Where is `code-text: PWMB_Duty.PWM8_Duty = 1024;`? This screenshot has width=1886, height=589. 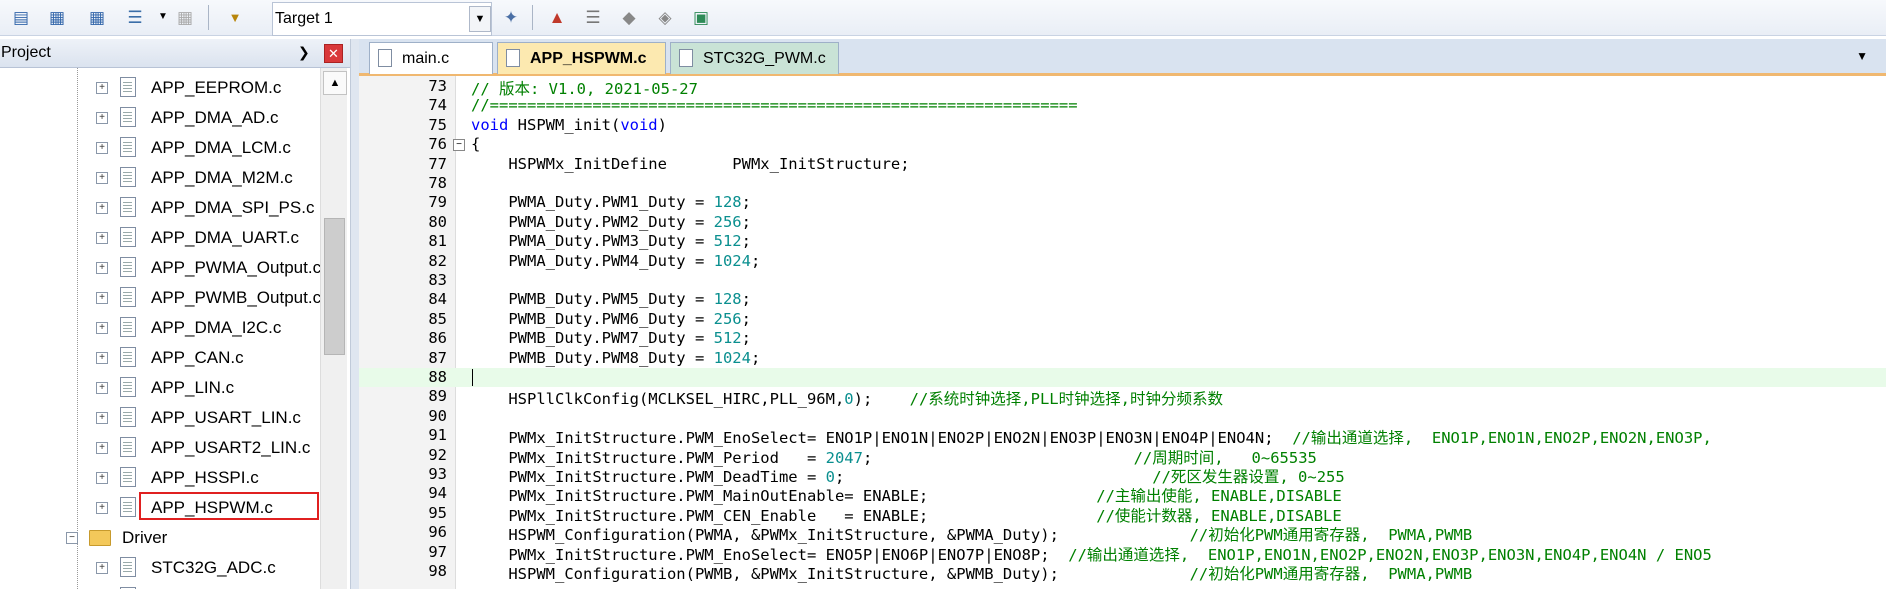
code-text: PWMB_Duty.PWM8_Duty = 1024; is located at coordinates (616, 357).